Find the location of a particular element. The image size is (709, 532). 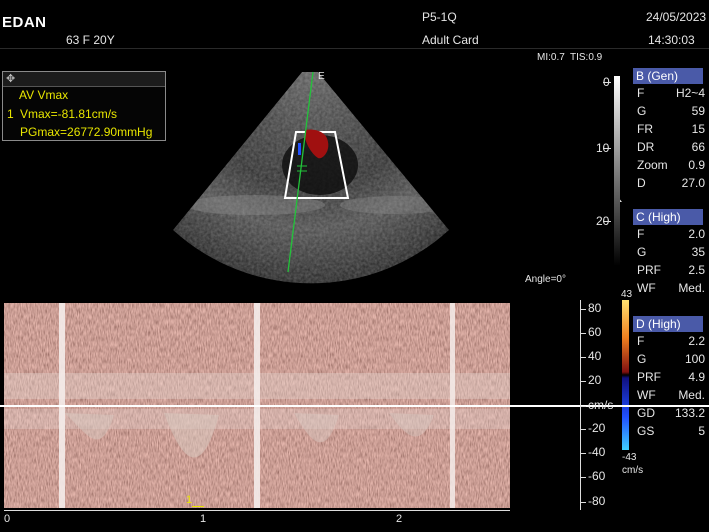

c-mode-param-label: PRF is located at coordinates (649, 270).